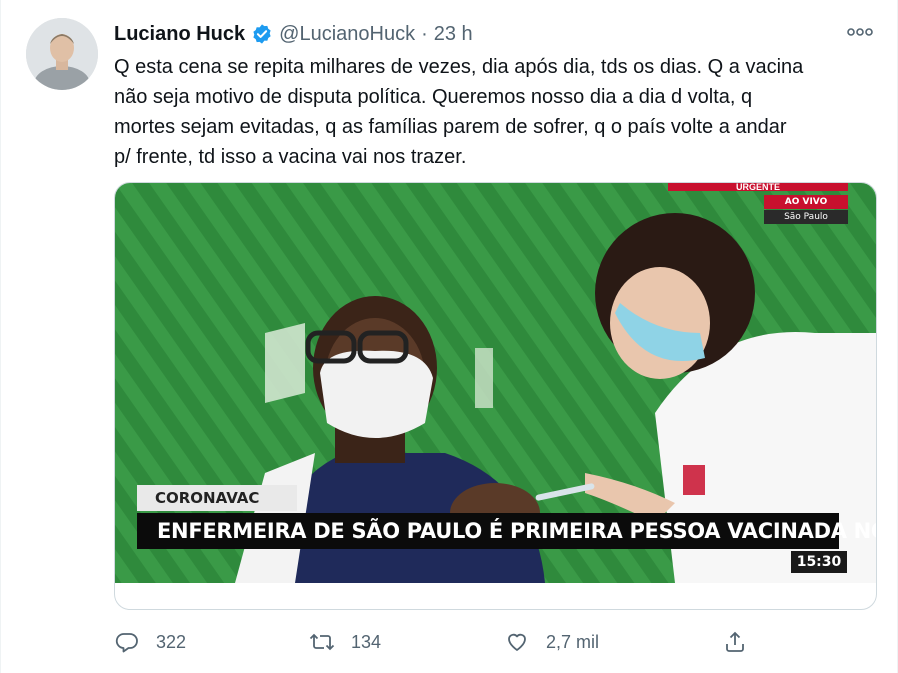 The image size is (898, 673). Describe the element at coordinates (262, 34) in the screenshot. I see `verified-badge-icon` at that location.